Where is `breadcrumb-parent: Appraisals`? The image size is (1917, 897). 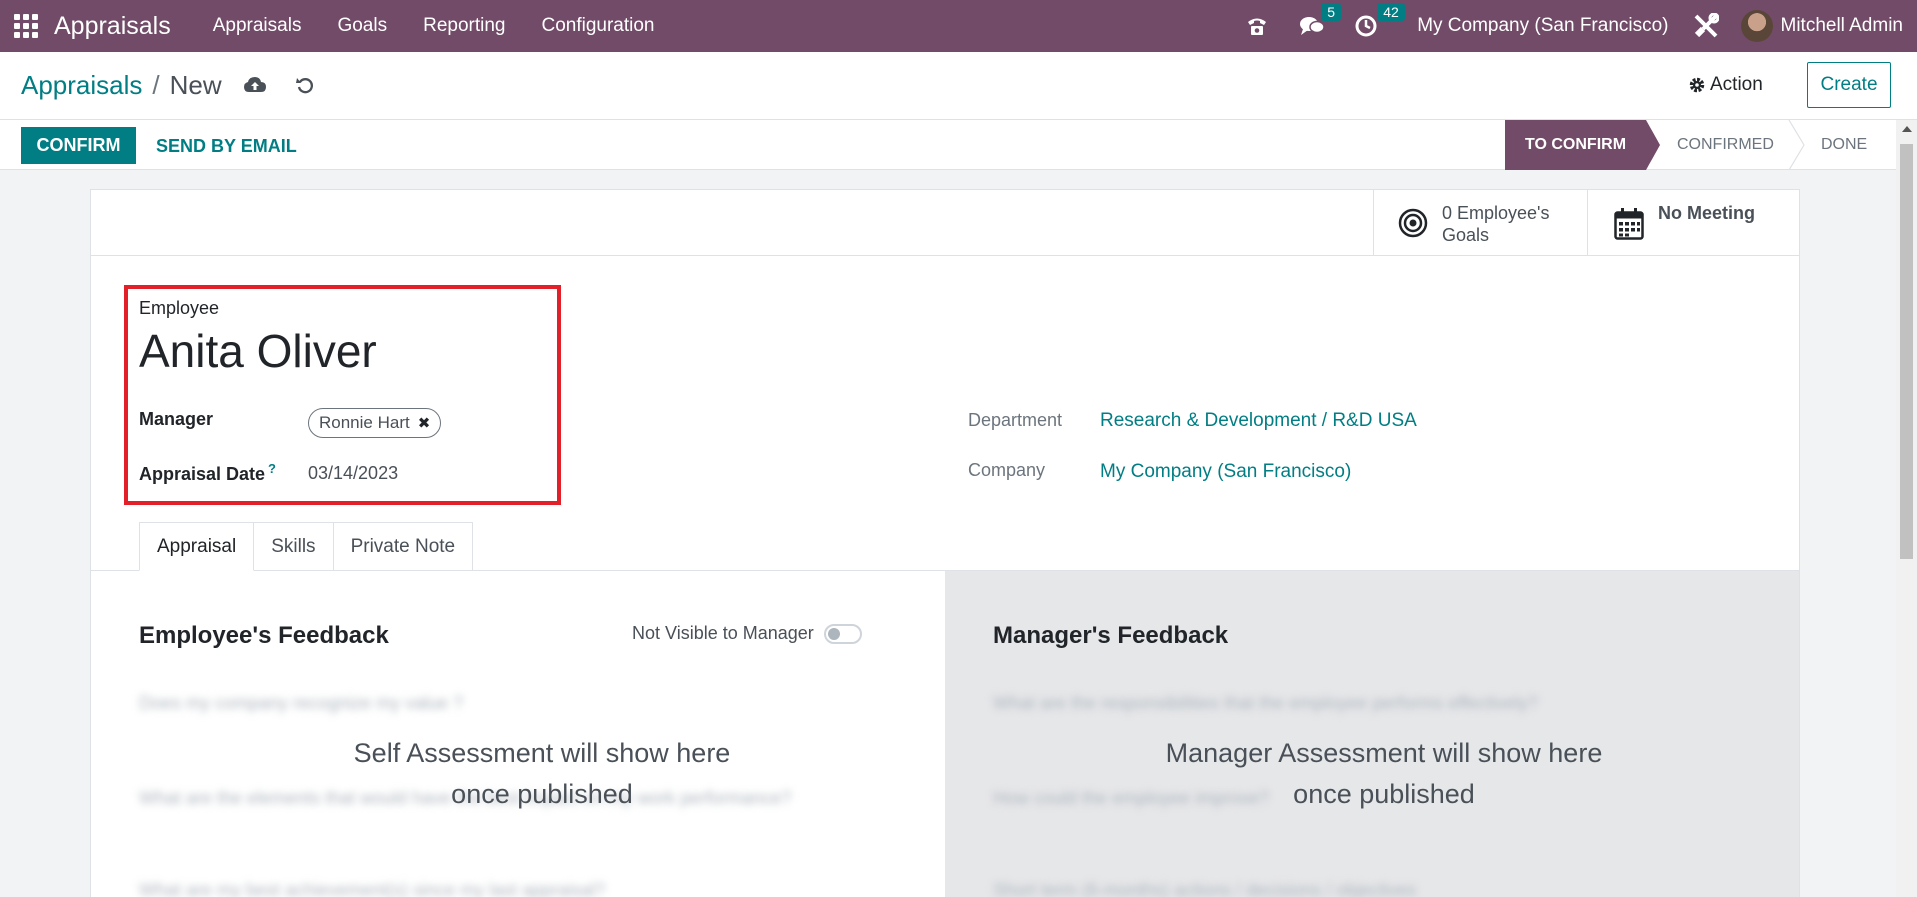 breadcrumb-parent: Appraisals is located at coordinates (81, 85).